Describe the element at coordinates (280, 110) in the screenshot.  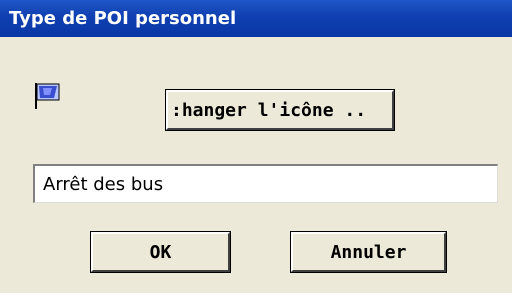
I see `change-icon-button: :hanger l'icône ..` at that location.